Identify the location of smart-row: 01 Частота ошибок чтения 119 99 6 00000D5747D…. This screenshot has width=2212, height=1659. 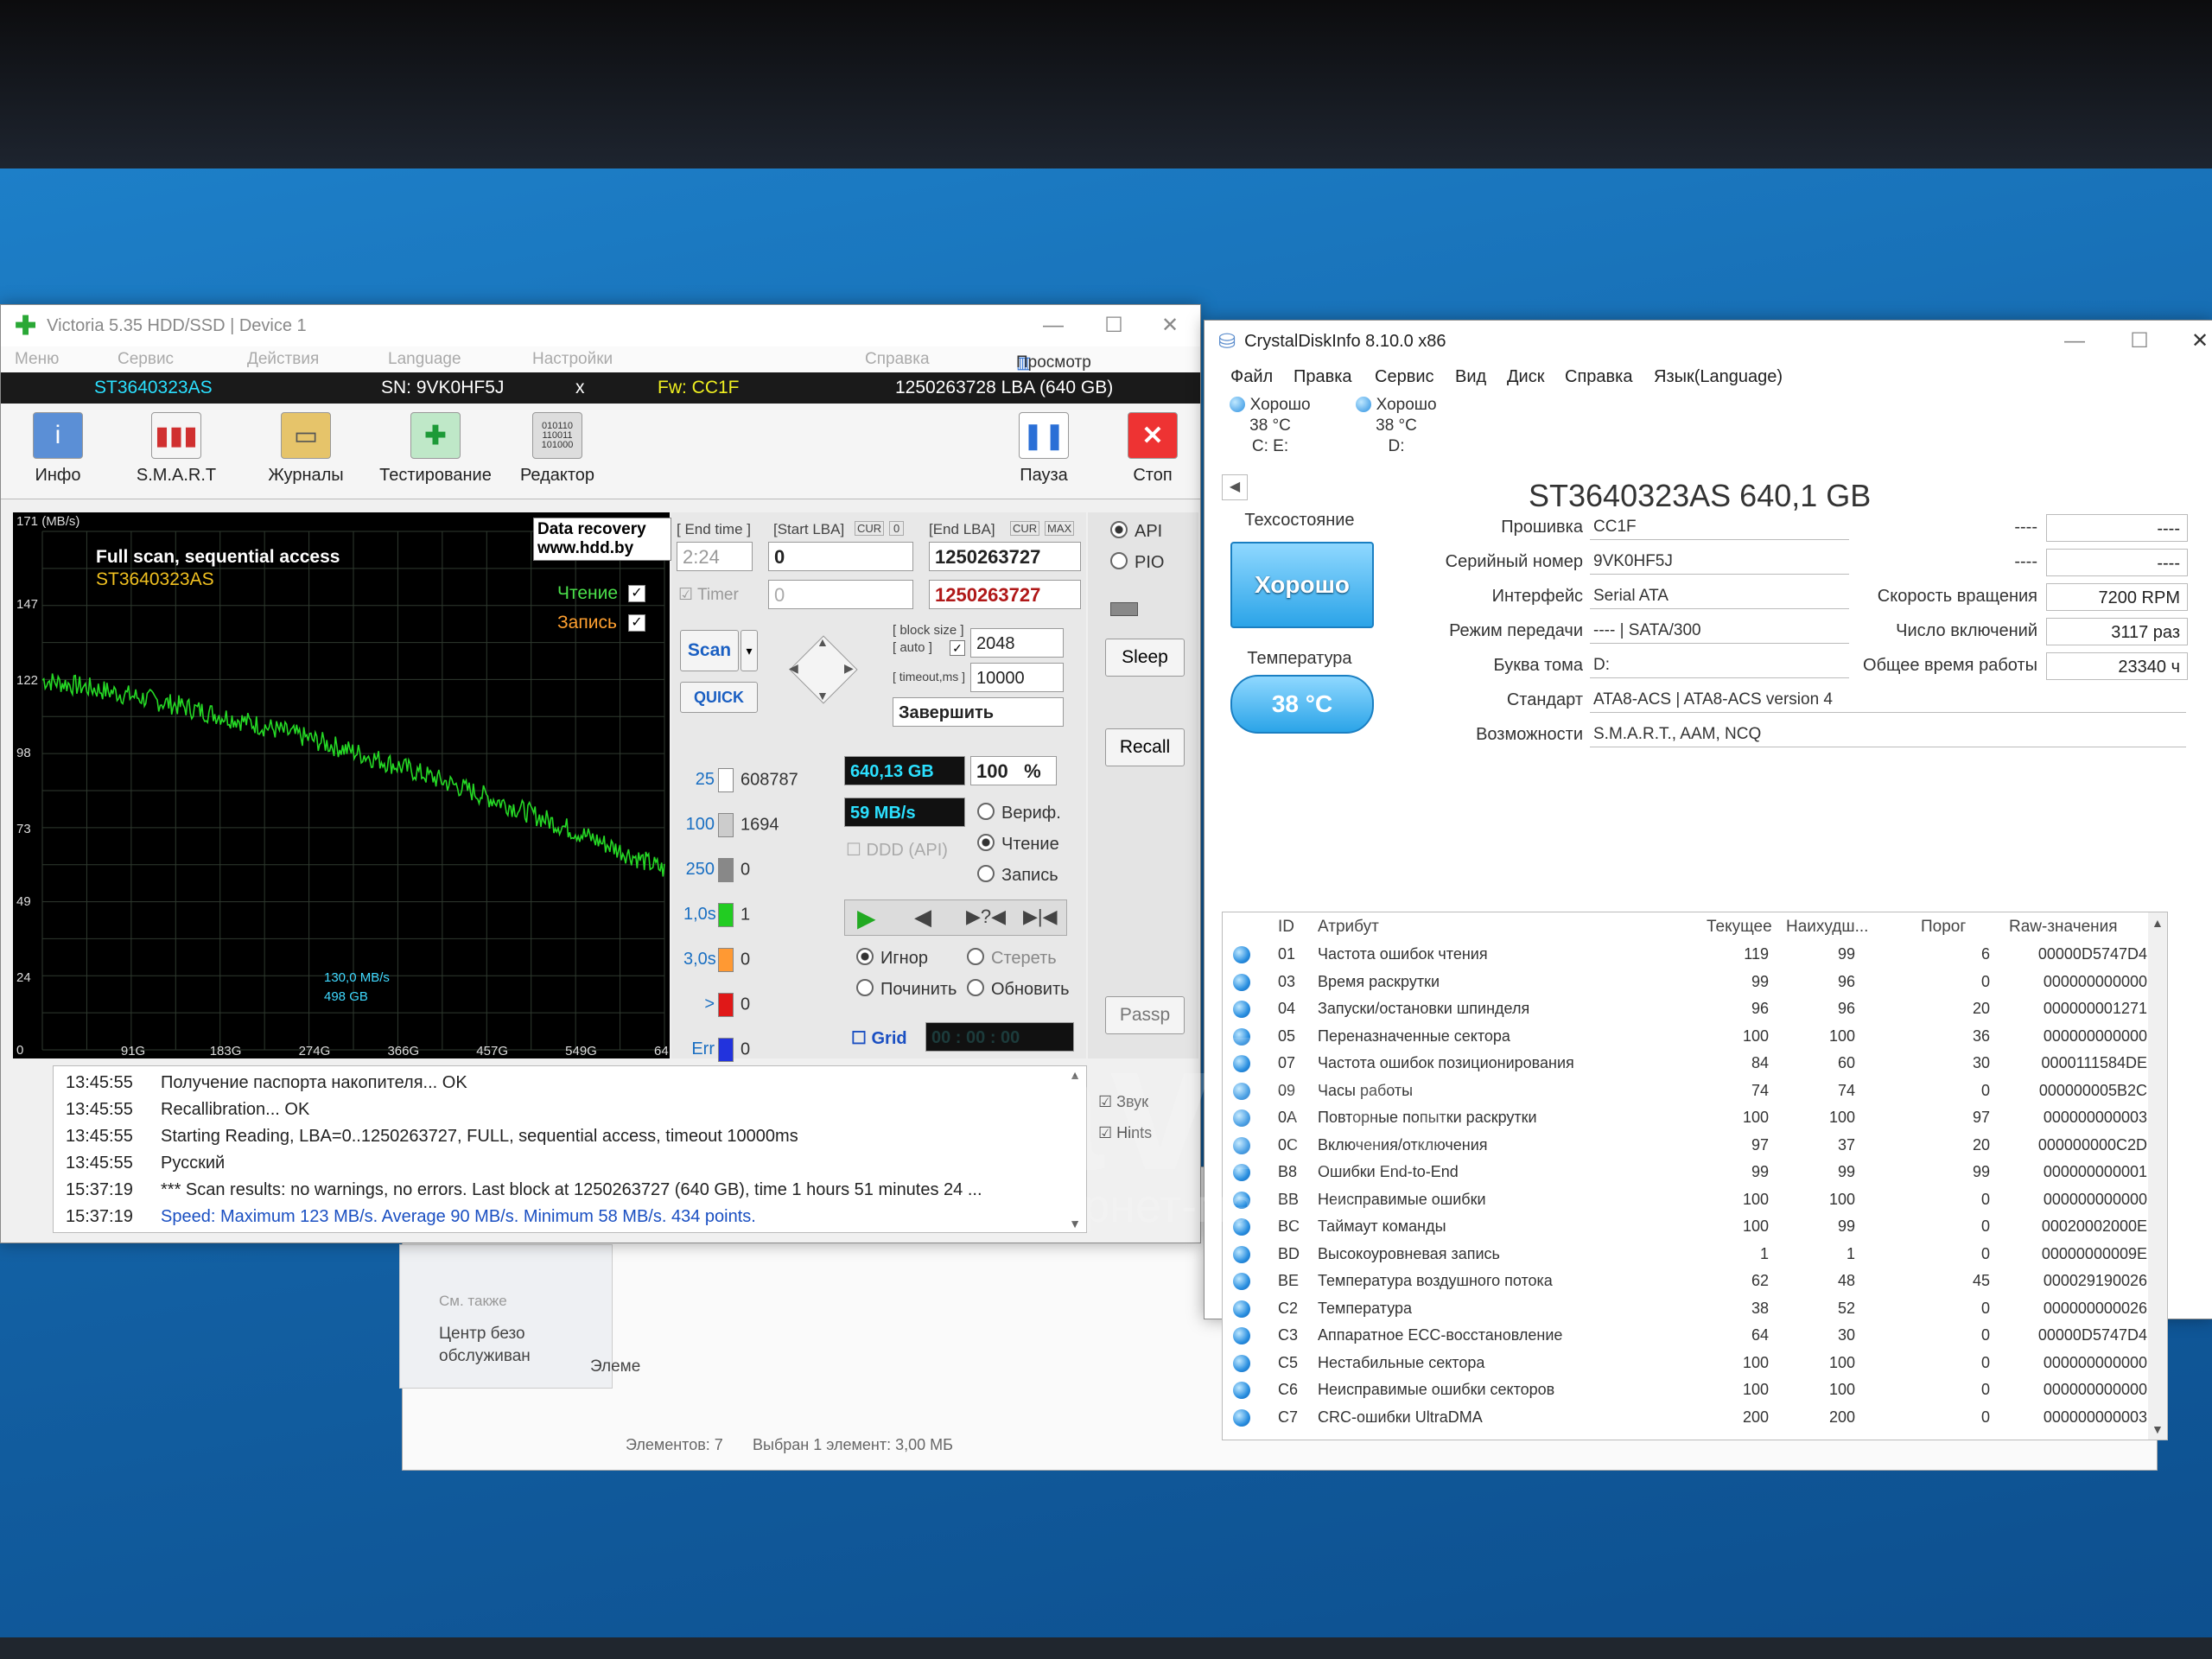
(1685, 955).